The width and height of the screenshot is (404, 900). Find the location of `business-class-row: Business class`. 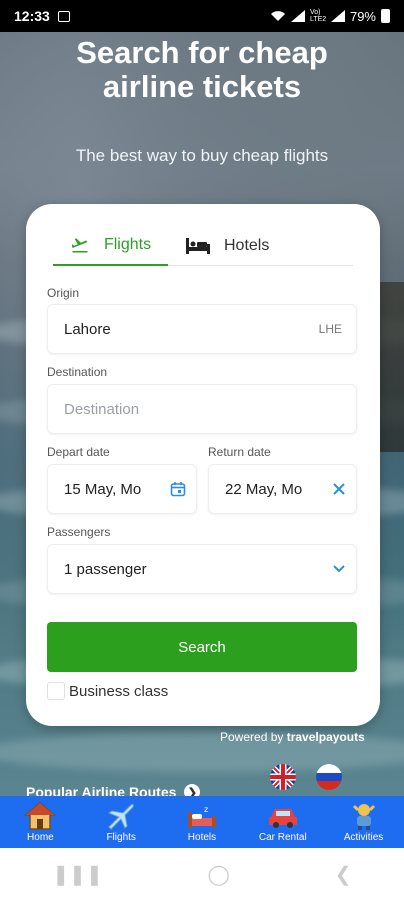

business-class-row: Business class is located at coordinates (107, 691).